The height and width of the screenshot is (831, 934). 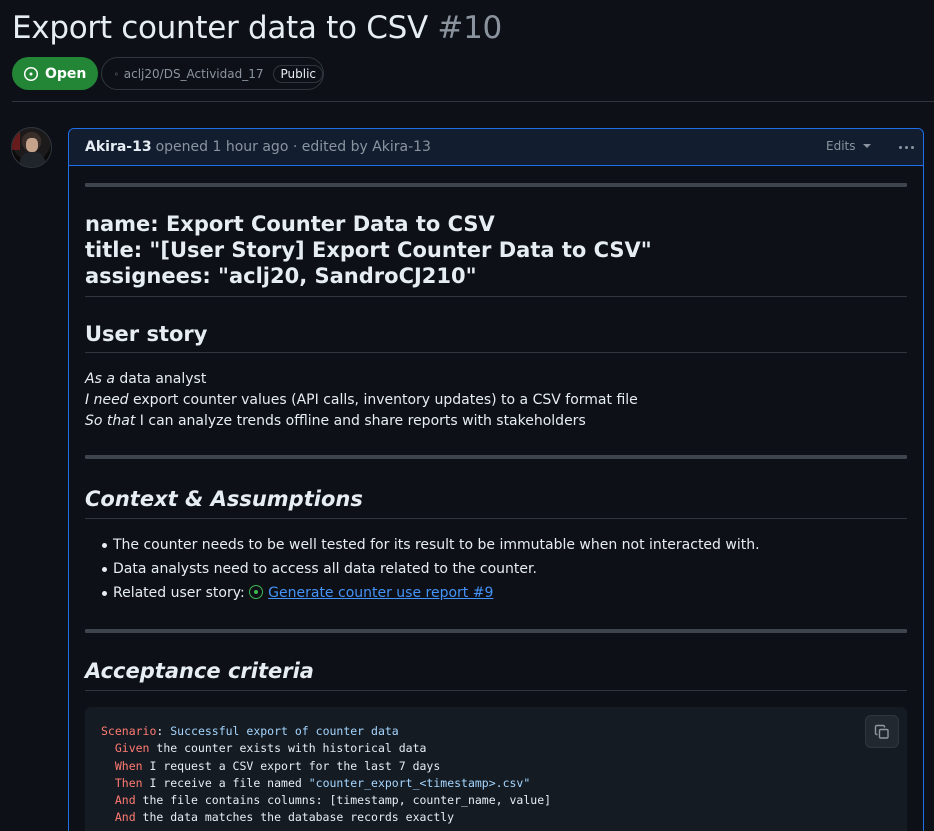 I want to click on copy-icon, so click(x=881, y=731).